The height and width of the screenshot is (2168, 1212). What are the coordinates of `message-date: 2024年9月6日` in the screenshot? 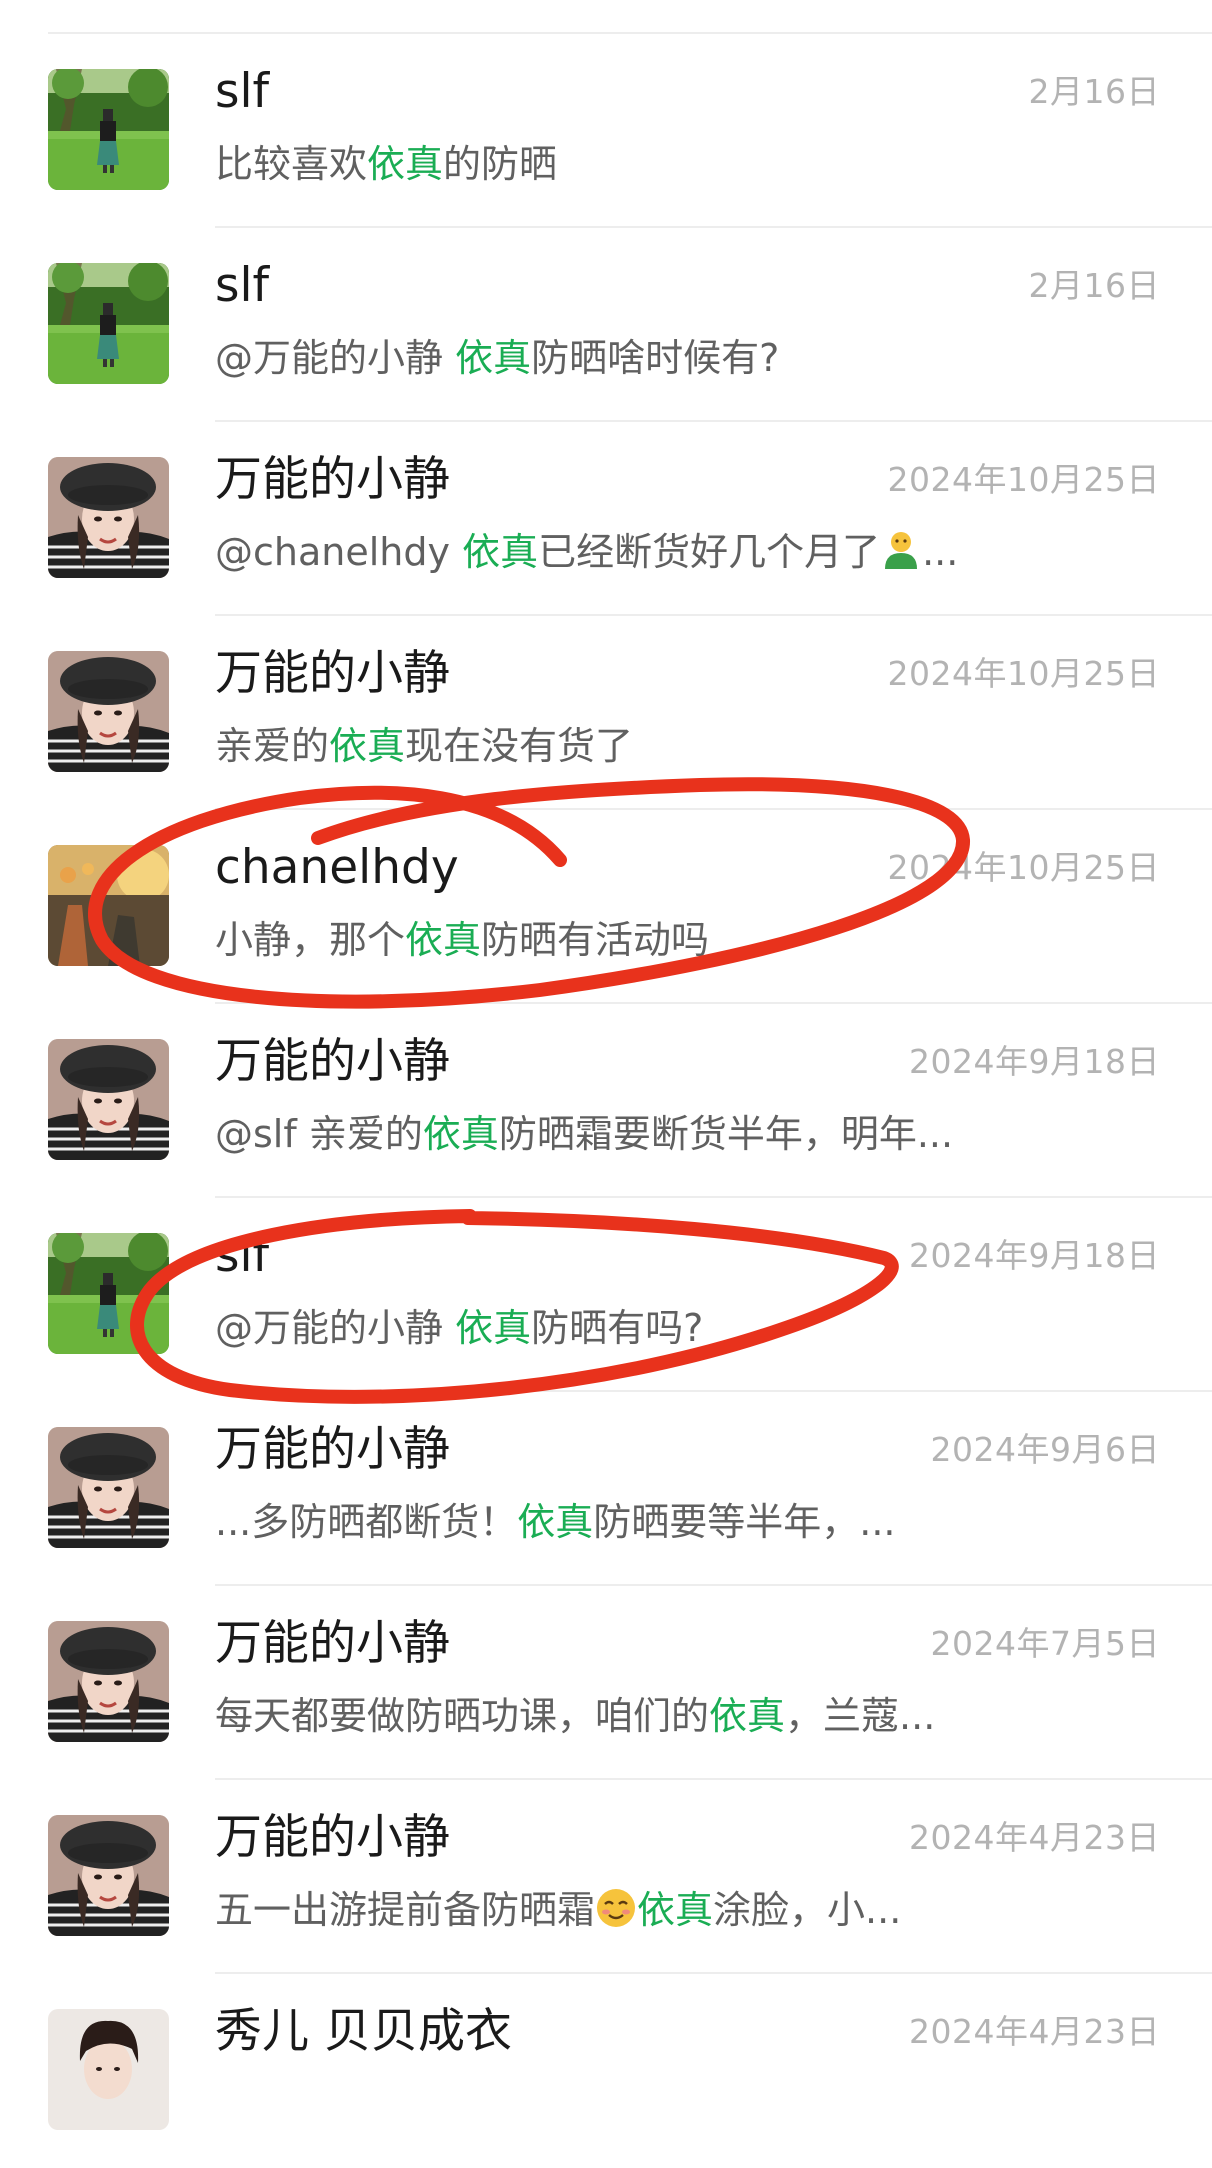 It's located at (1045, 1449).